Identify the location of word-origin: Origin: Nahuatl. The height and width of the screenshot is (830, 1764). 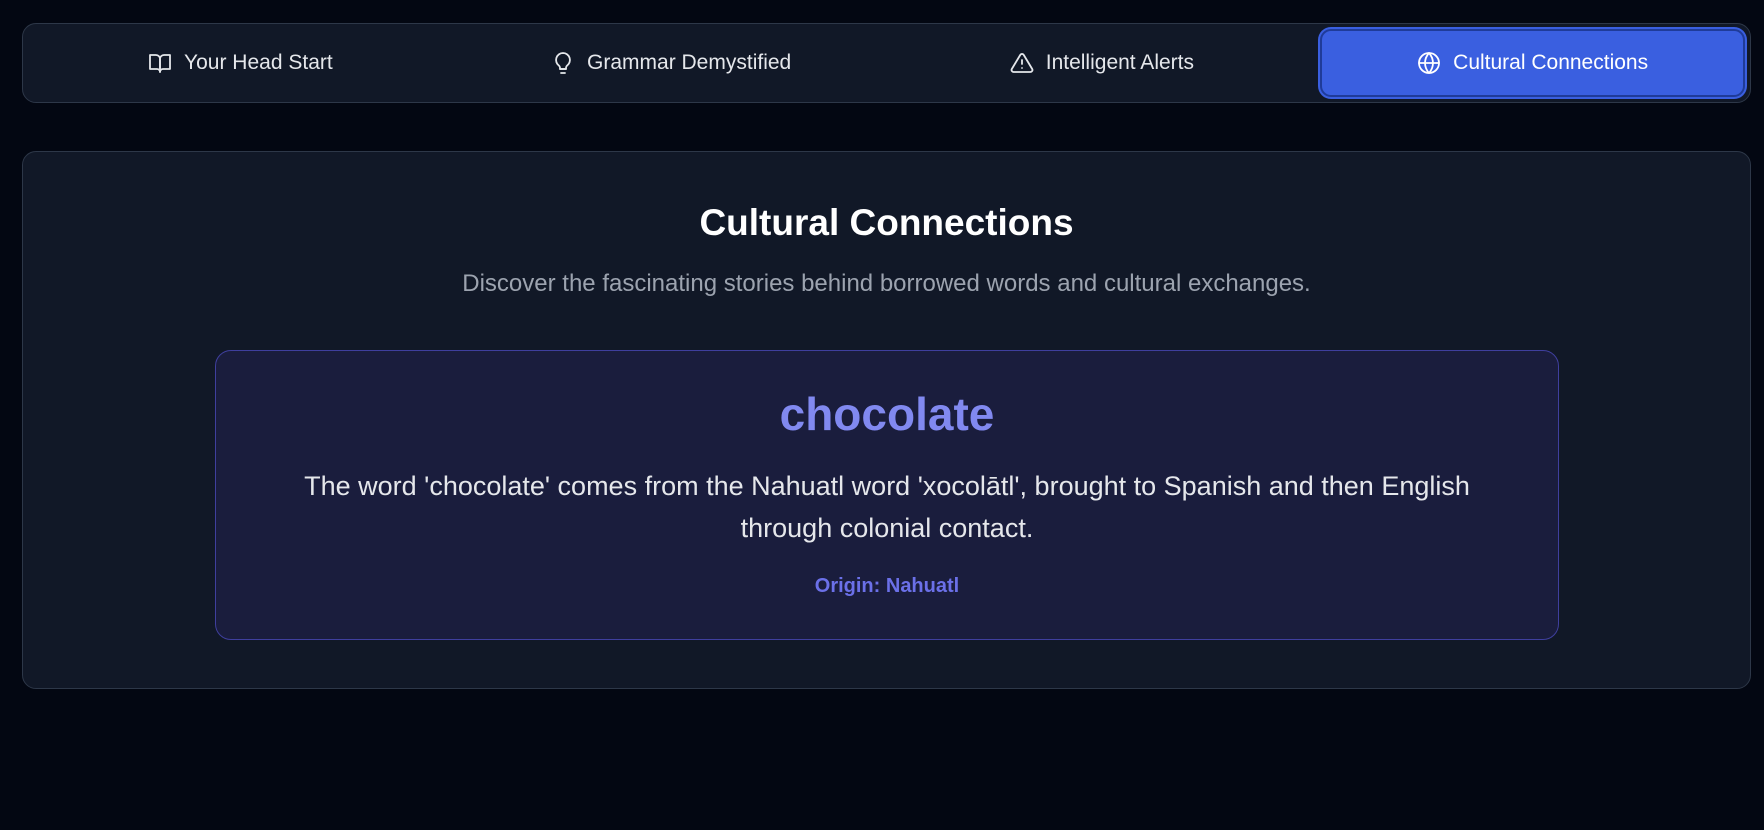
(887, 586).